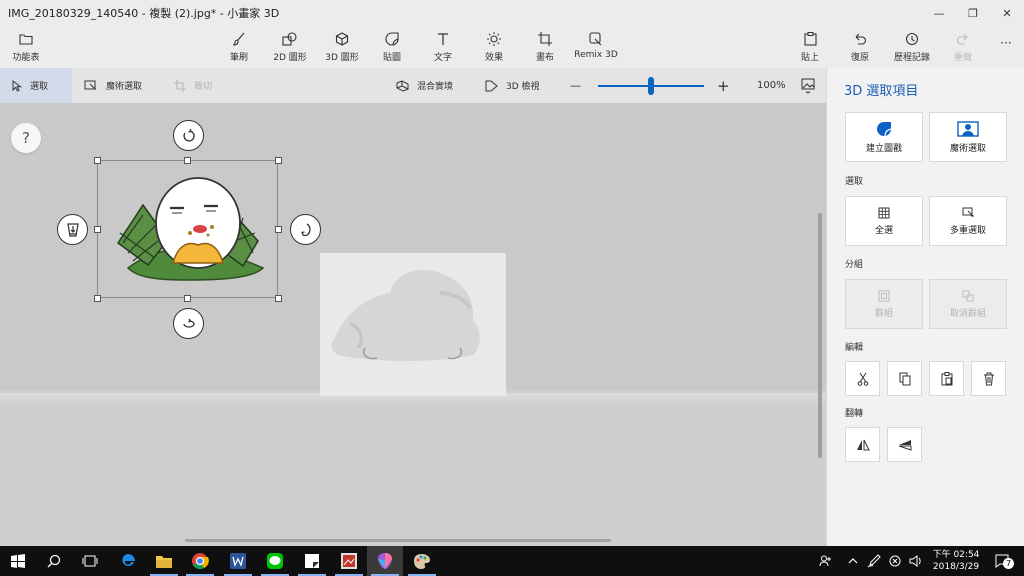 The image size is (1024, 576). Describe the element at coordinates (290, 39) in the screenshot. I see `shapes-2d-icon` at that location.